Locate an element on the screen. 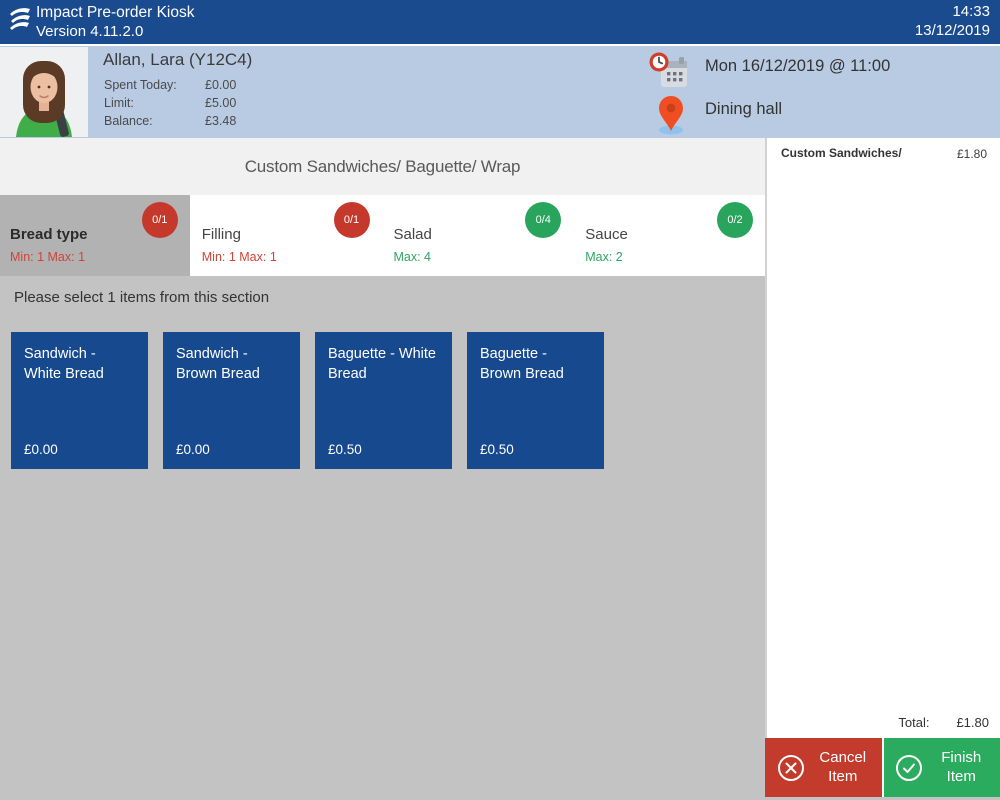 This screenshot has height=800, width=1000. tab-label: Salad is located at coordinates (412, 234).